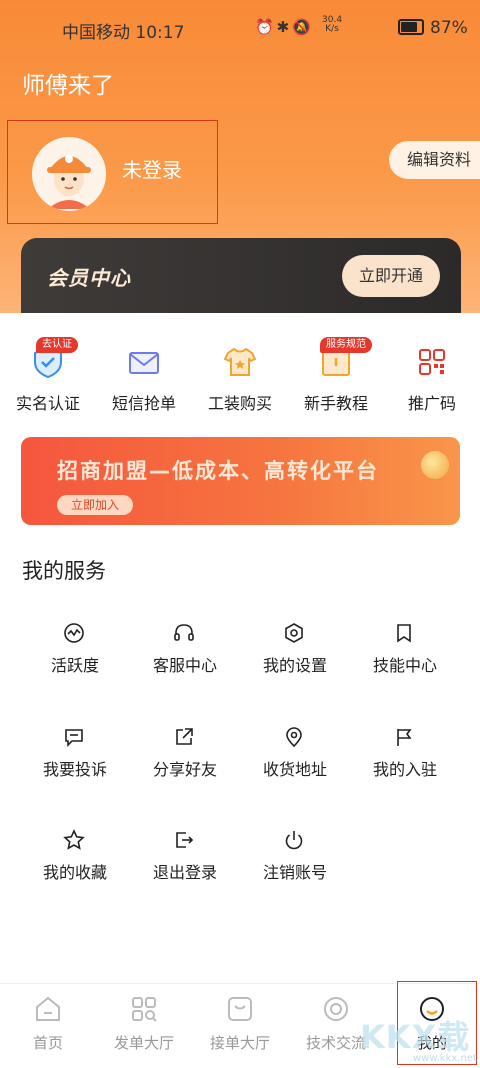  Describe the element at coordinates (57, 345) in the screenshot. I see `verify-badge: 去认证` at that location.